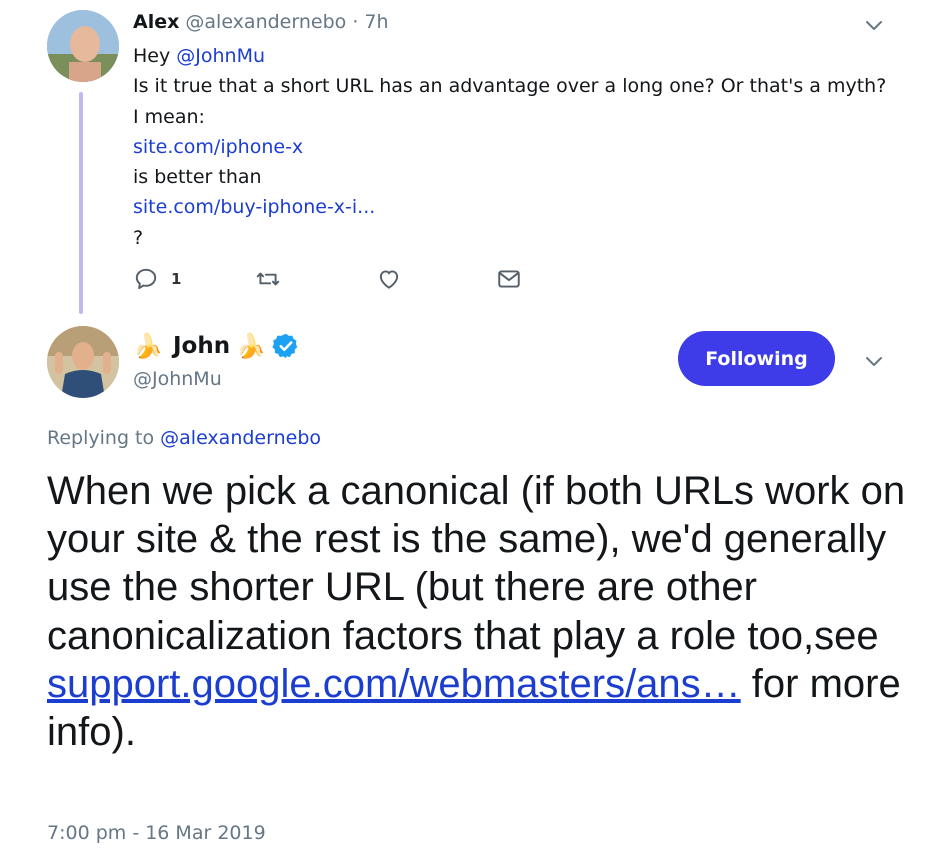 The width and height of the screenshot is (937, 861). I want to click on replying-handle-link: @alexandernebo, so click(240, 438).